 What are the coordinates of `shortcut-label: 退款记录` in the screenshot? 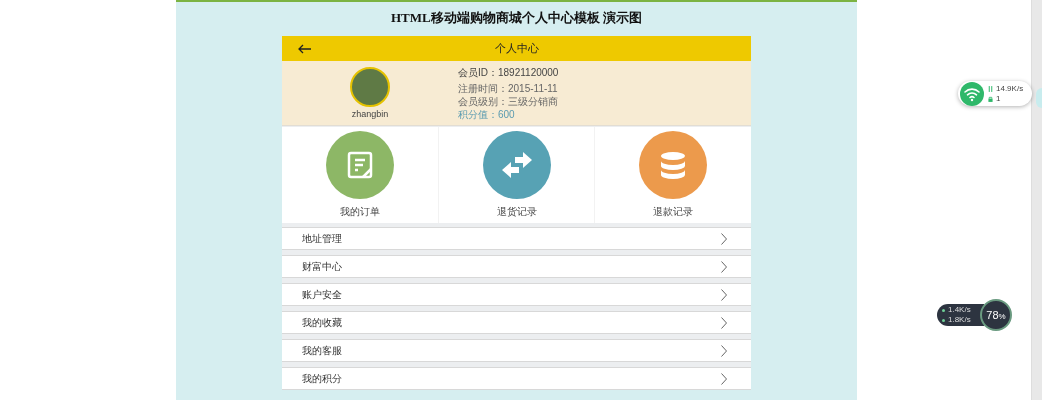 It's located at (673, 212).